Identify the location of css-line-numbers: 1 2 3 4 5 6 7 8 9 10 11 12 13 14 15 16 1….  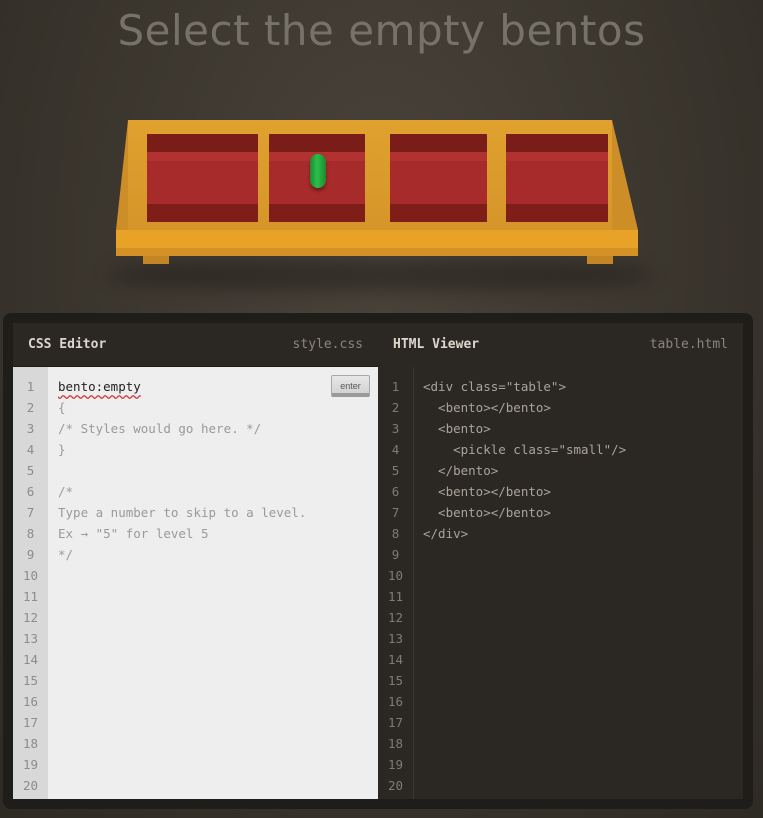
(30, 583).